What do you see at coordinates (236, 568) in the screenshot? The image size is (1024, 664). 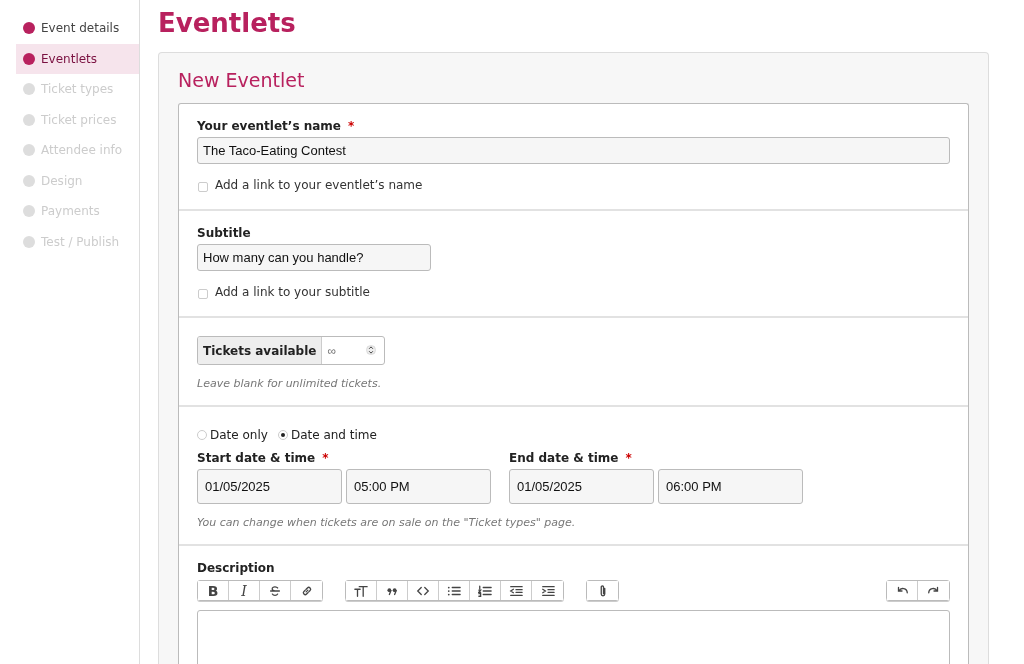 I see `field-label: Description` at bounding box center [236, 568].